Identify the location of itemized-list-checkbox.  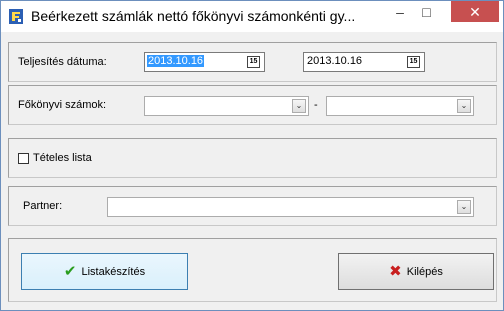
(23, 158).